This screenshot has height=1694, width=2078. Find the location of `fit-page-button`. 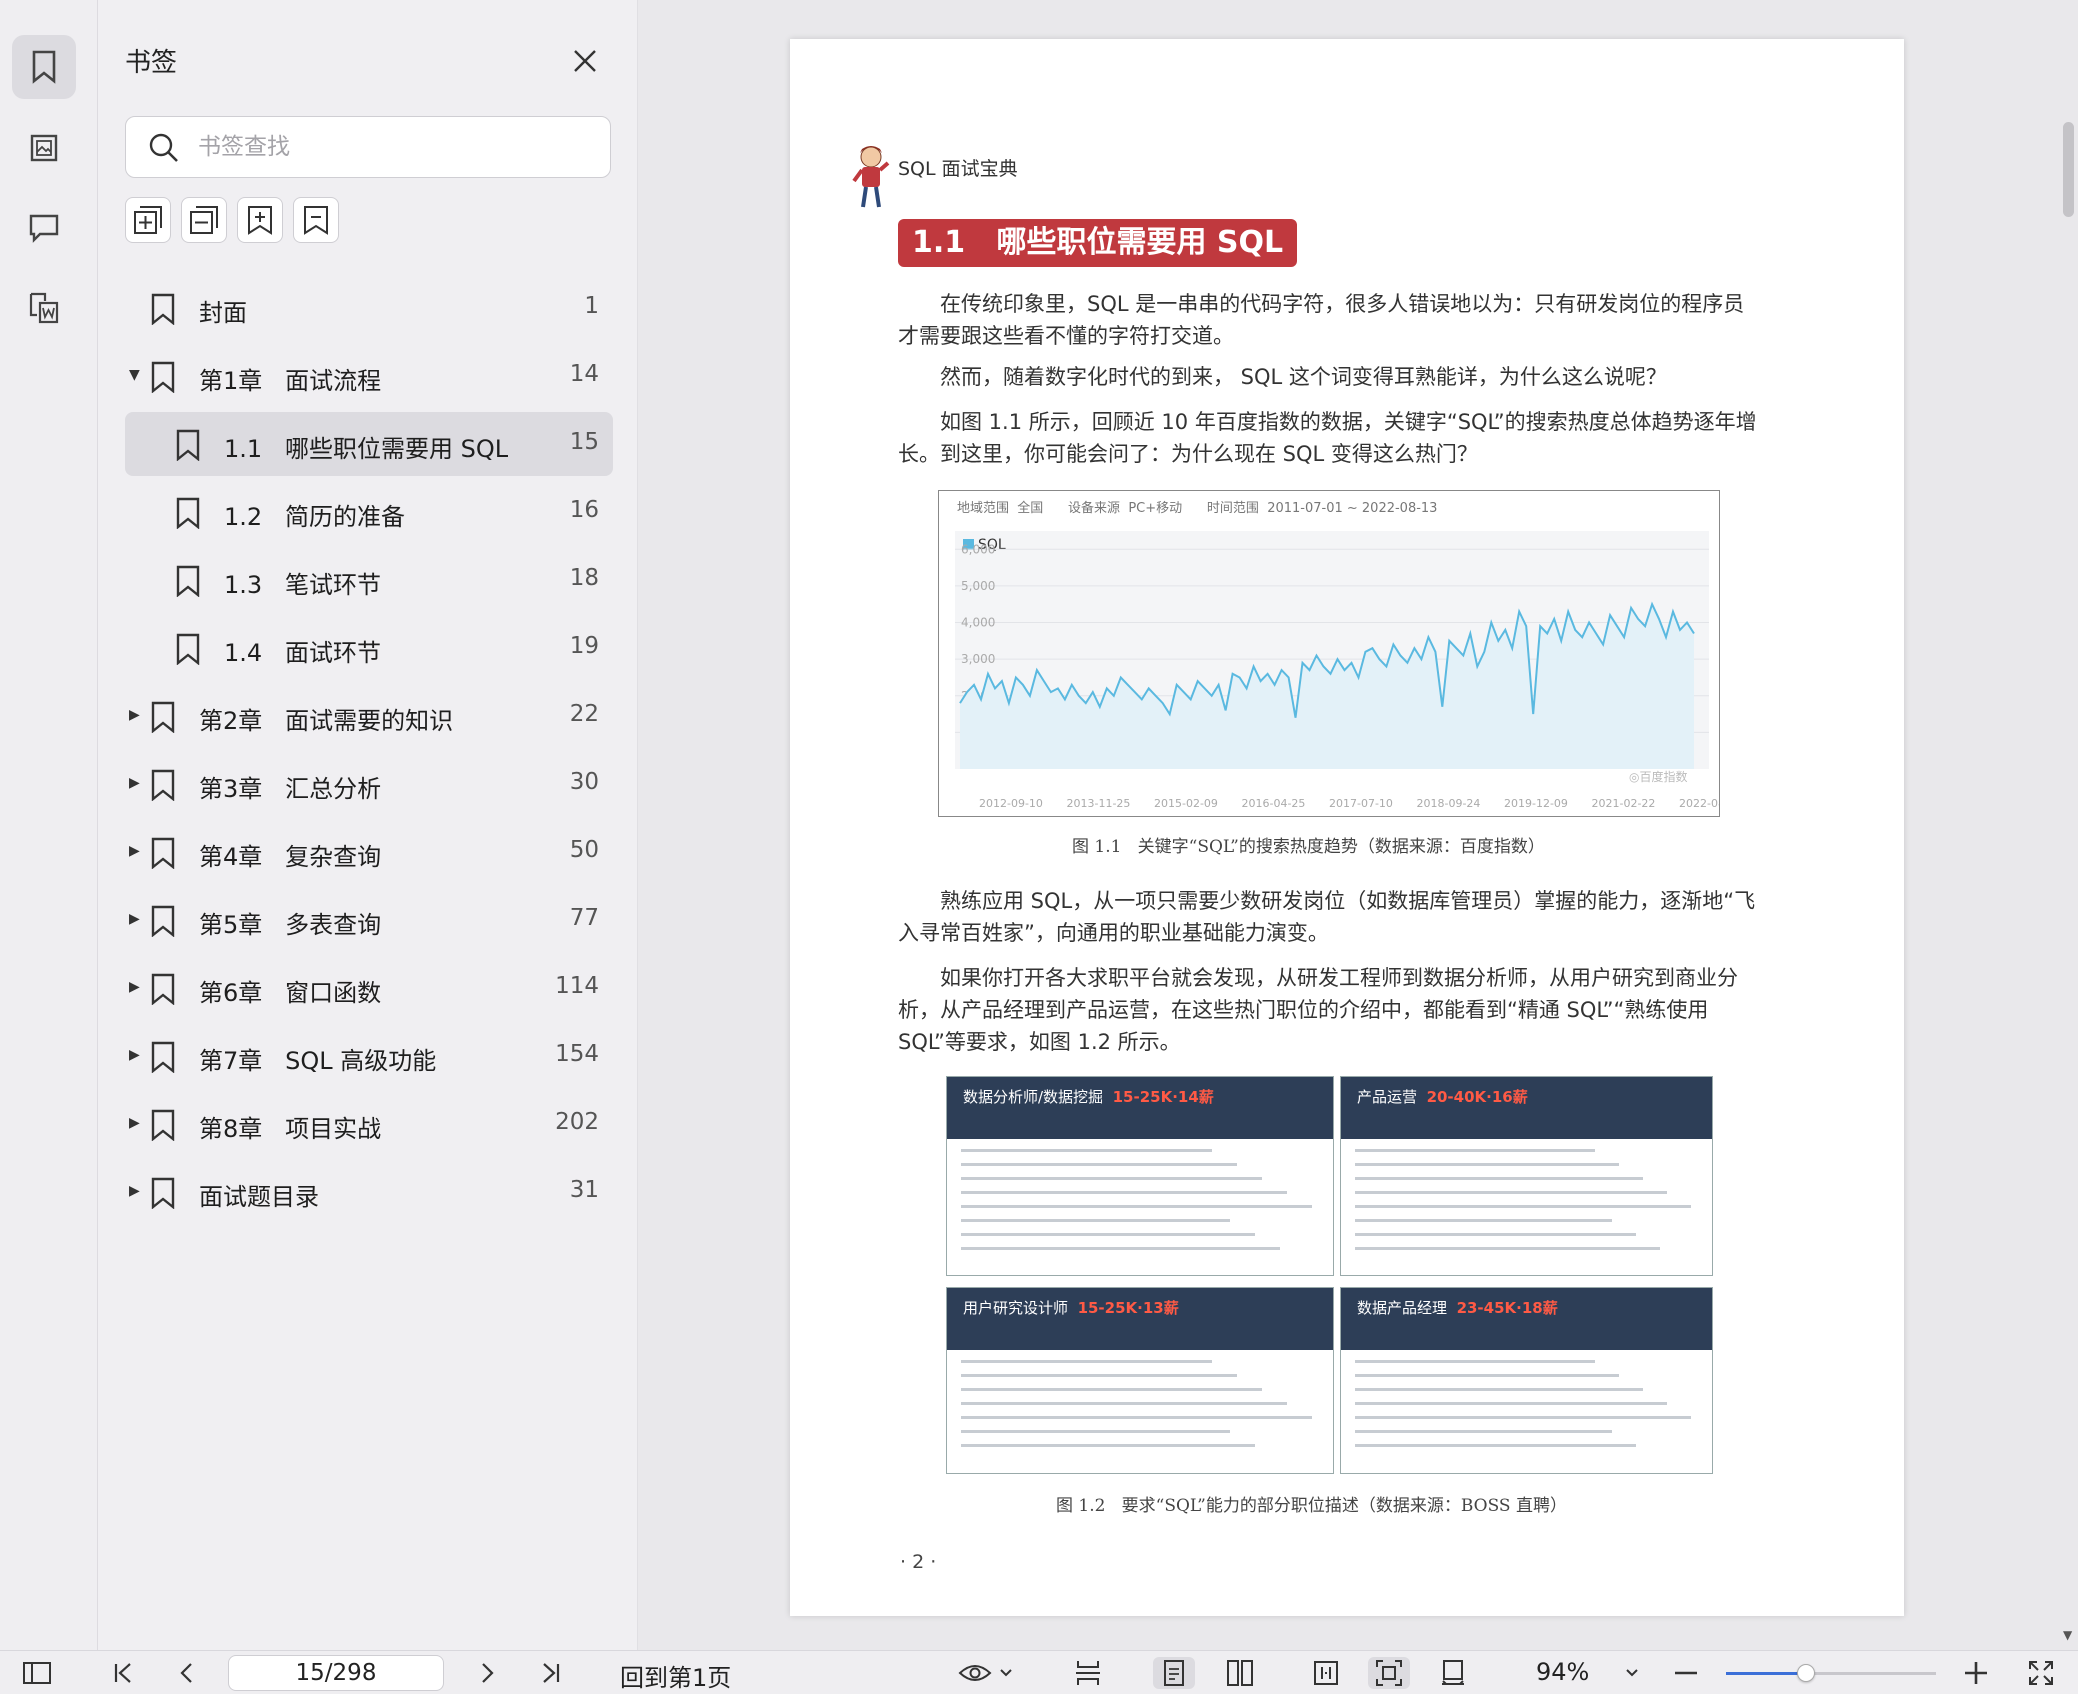

fit-page-button is located at coordinates (1389, 1673).